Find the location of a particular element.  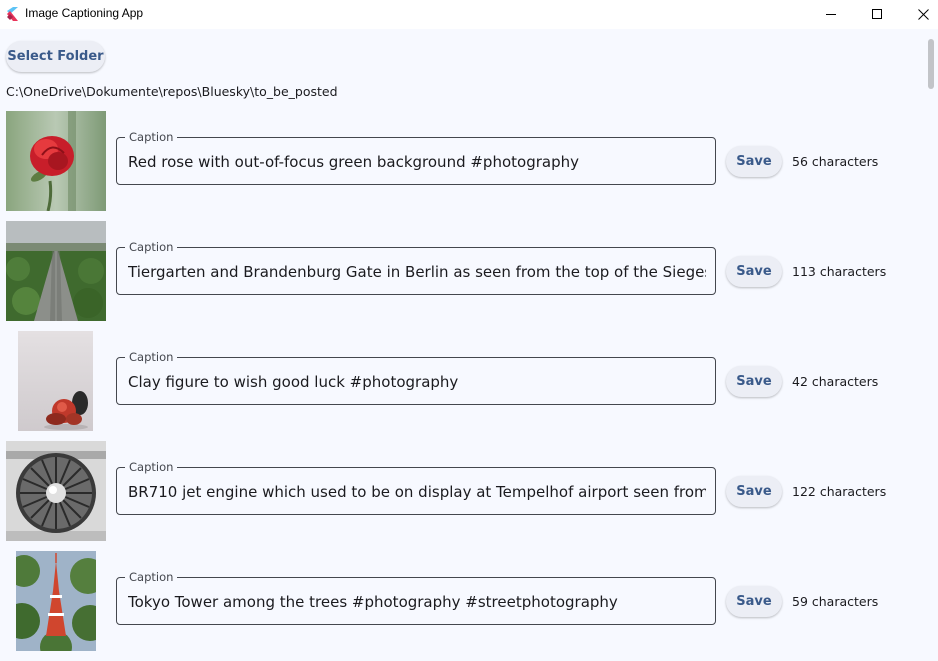

maximize-button is located at coordinates (877, 14).